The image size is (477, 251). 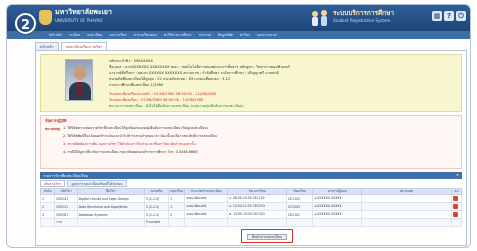 I want to click on confirm-registration-button: ยืนยันการลงทะเบียน, so click(x=267, y=237).